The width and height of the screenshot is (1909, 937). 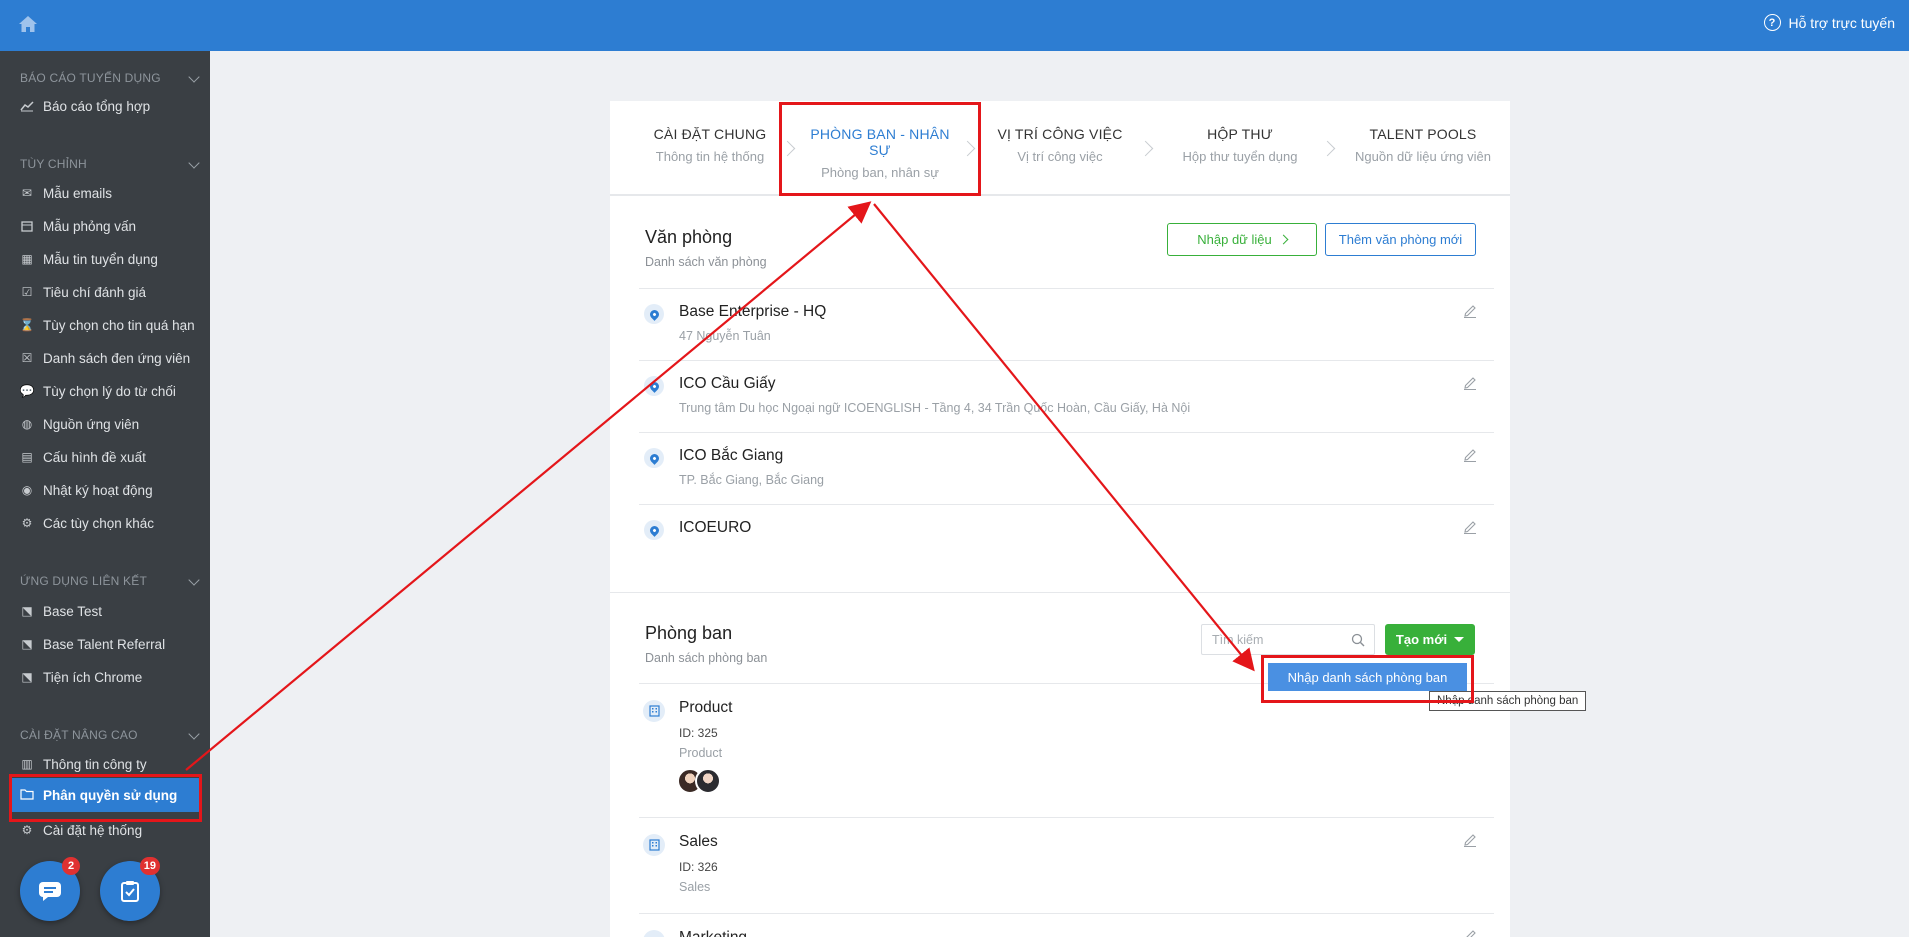 What do you see at coordinates (1064, 437) in the screenshot?
I see `arrow-tab-to-import` at bounding box center [1064, 437].